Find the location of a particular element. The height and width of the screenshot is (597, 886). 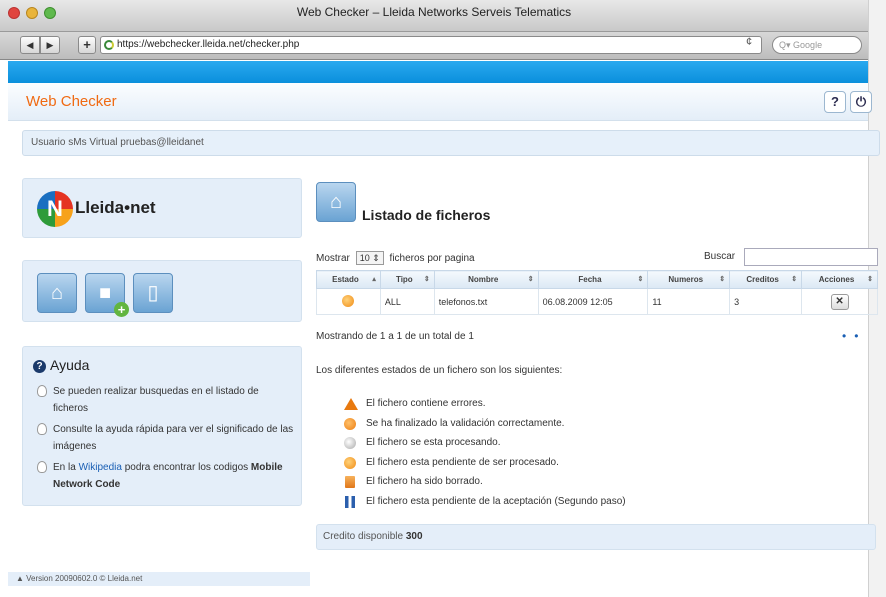

cell-fecha: 06.08.2009 12:05 is located at coordinates (593, 301).